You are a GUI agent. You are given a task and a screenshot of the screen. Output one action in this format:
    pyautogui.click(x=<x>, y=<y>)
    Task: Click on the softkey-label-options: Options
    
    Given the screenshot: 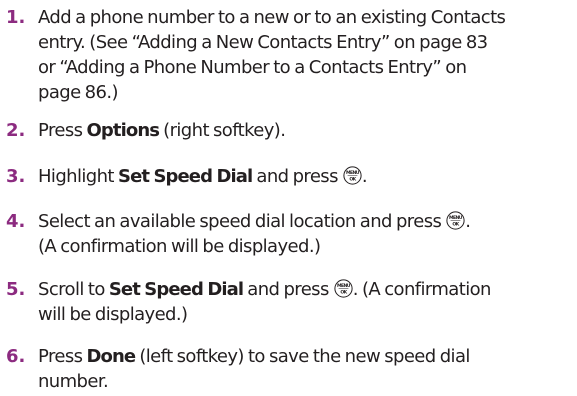 What is the action you would take?
    pyautogui.click(x=123, y=130)
    